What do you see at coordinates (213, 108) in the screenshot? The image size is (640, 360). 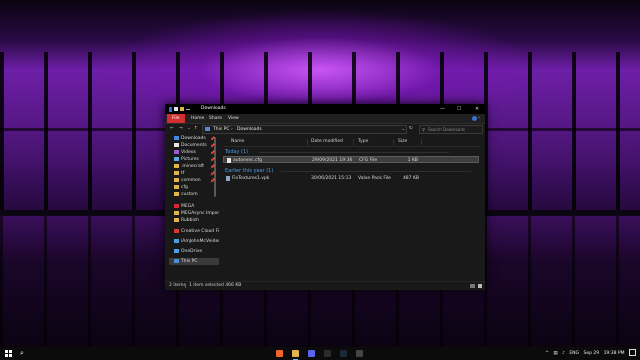 I see `window-title: Downloads` at bounding box center [213, 108].